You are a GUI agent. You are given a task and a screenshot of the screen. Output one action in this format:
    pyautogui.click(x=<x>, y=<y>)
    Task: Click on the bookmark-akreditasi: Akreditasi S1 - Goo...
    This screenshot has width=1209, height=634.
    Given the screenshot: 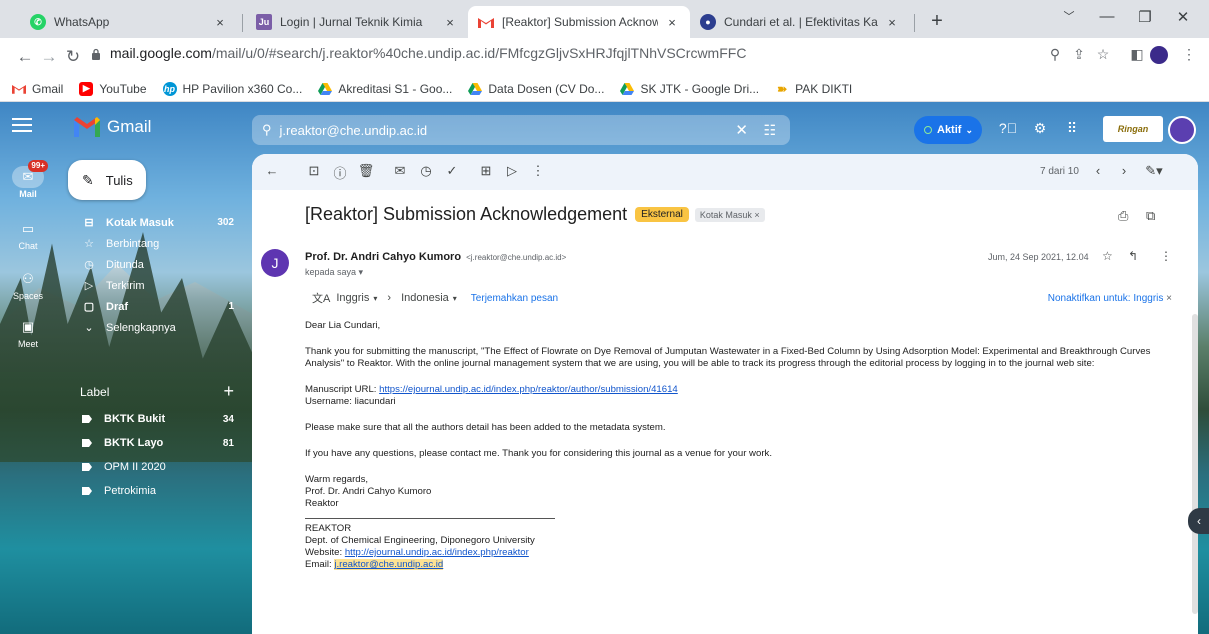 What is the action you would take?
    pyautogui.click(x=385, y=89)
    